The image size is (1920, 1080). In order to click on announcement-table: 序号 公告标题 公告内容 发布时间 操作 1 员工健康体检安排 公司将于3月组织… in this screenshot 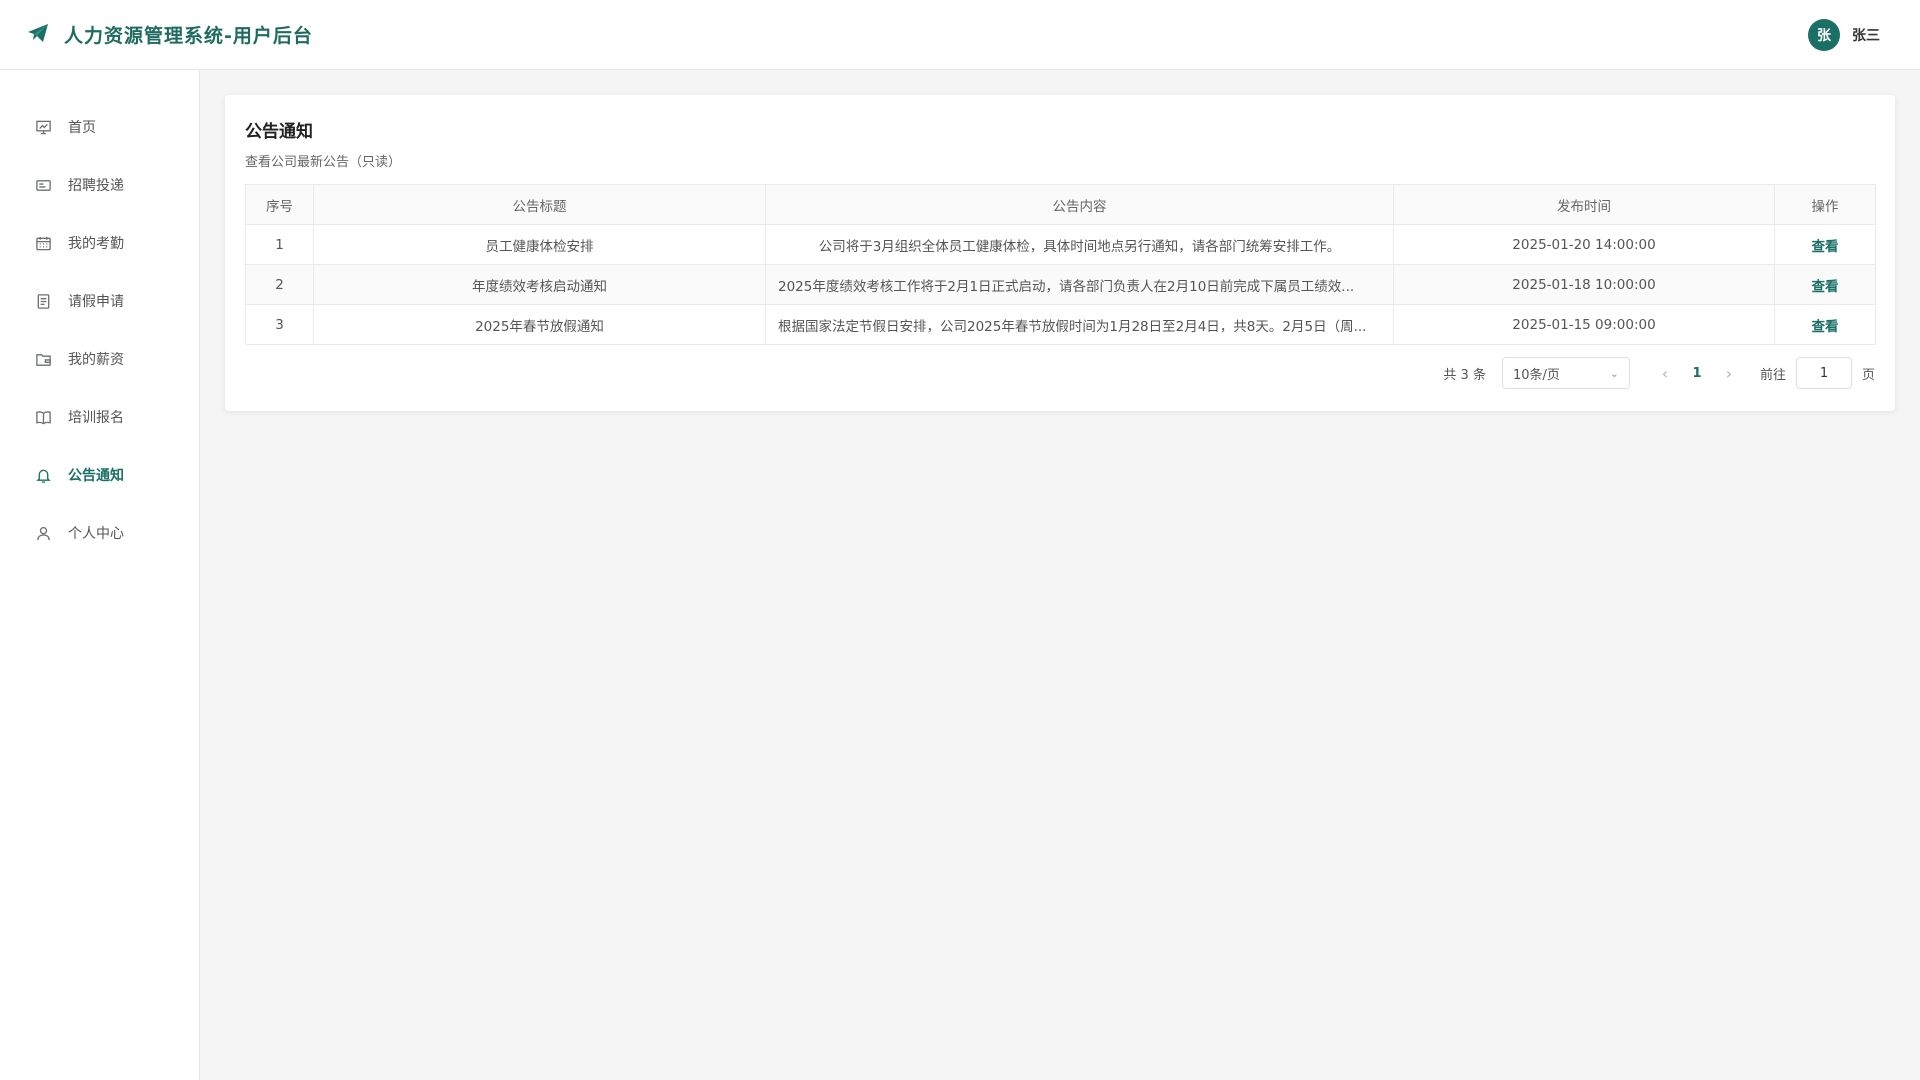, I will do `click(1060, 264)`.